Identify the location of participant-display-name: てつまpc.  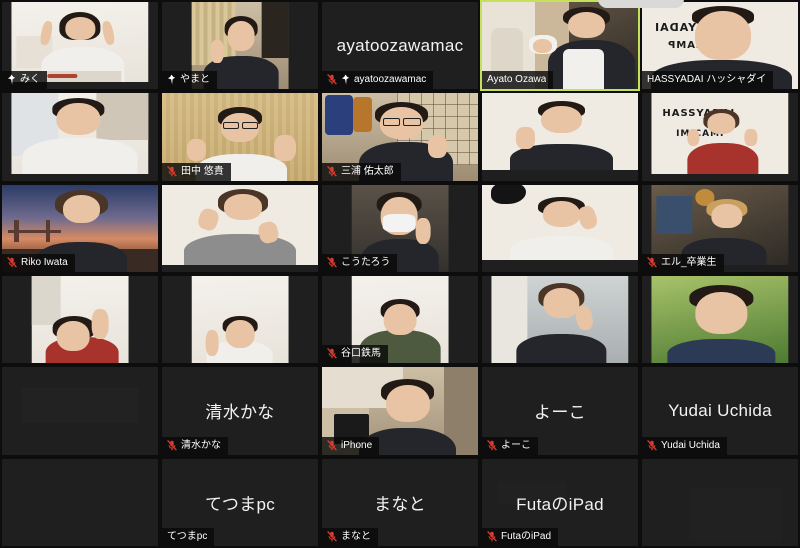
(240, 504).